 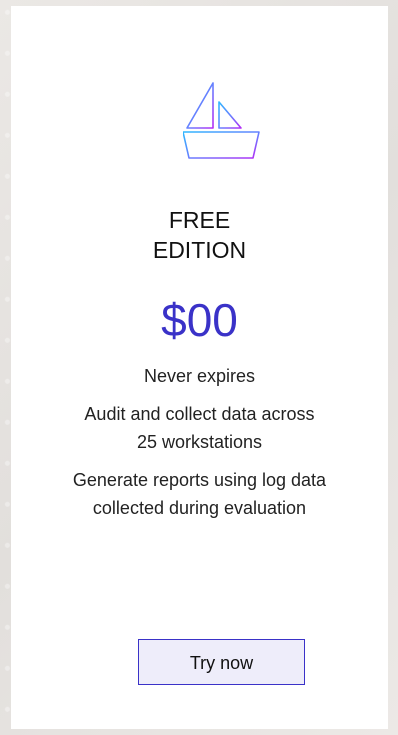 I want to click on try-now-button: Try now, so click(x=221, y=662).